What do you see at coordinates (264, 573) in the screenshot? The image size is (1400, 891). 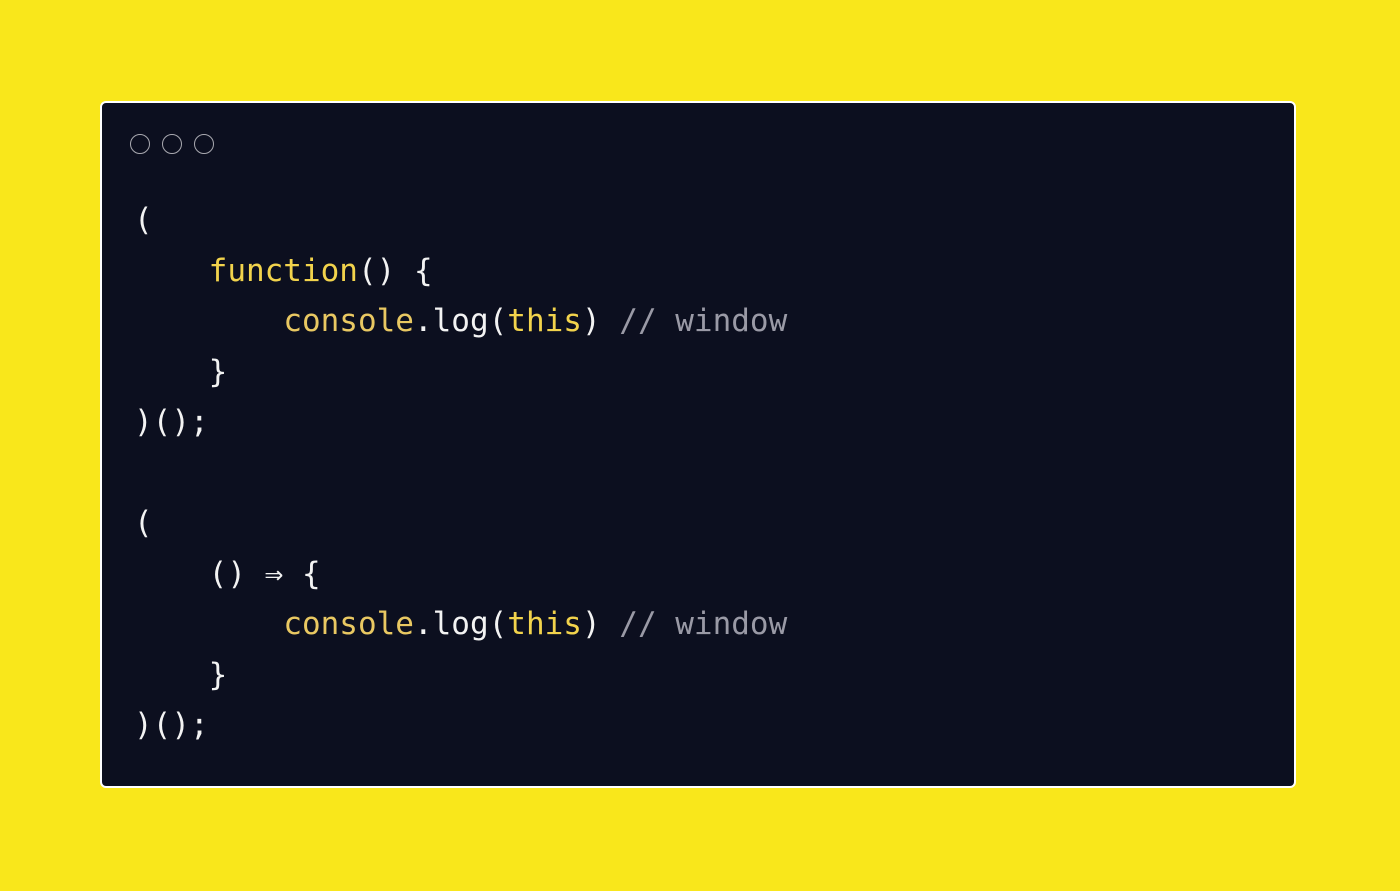 I see `punctuation-token: () ⇒ {` at bounding box center [264, 573].